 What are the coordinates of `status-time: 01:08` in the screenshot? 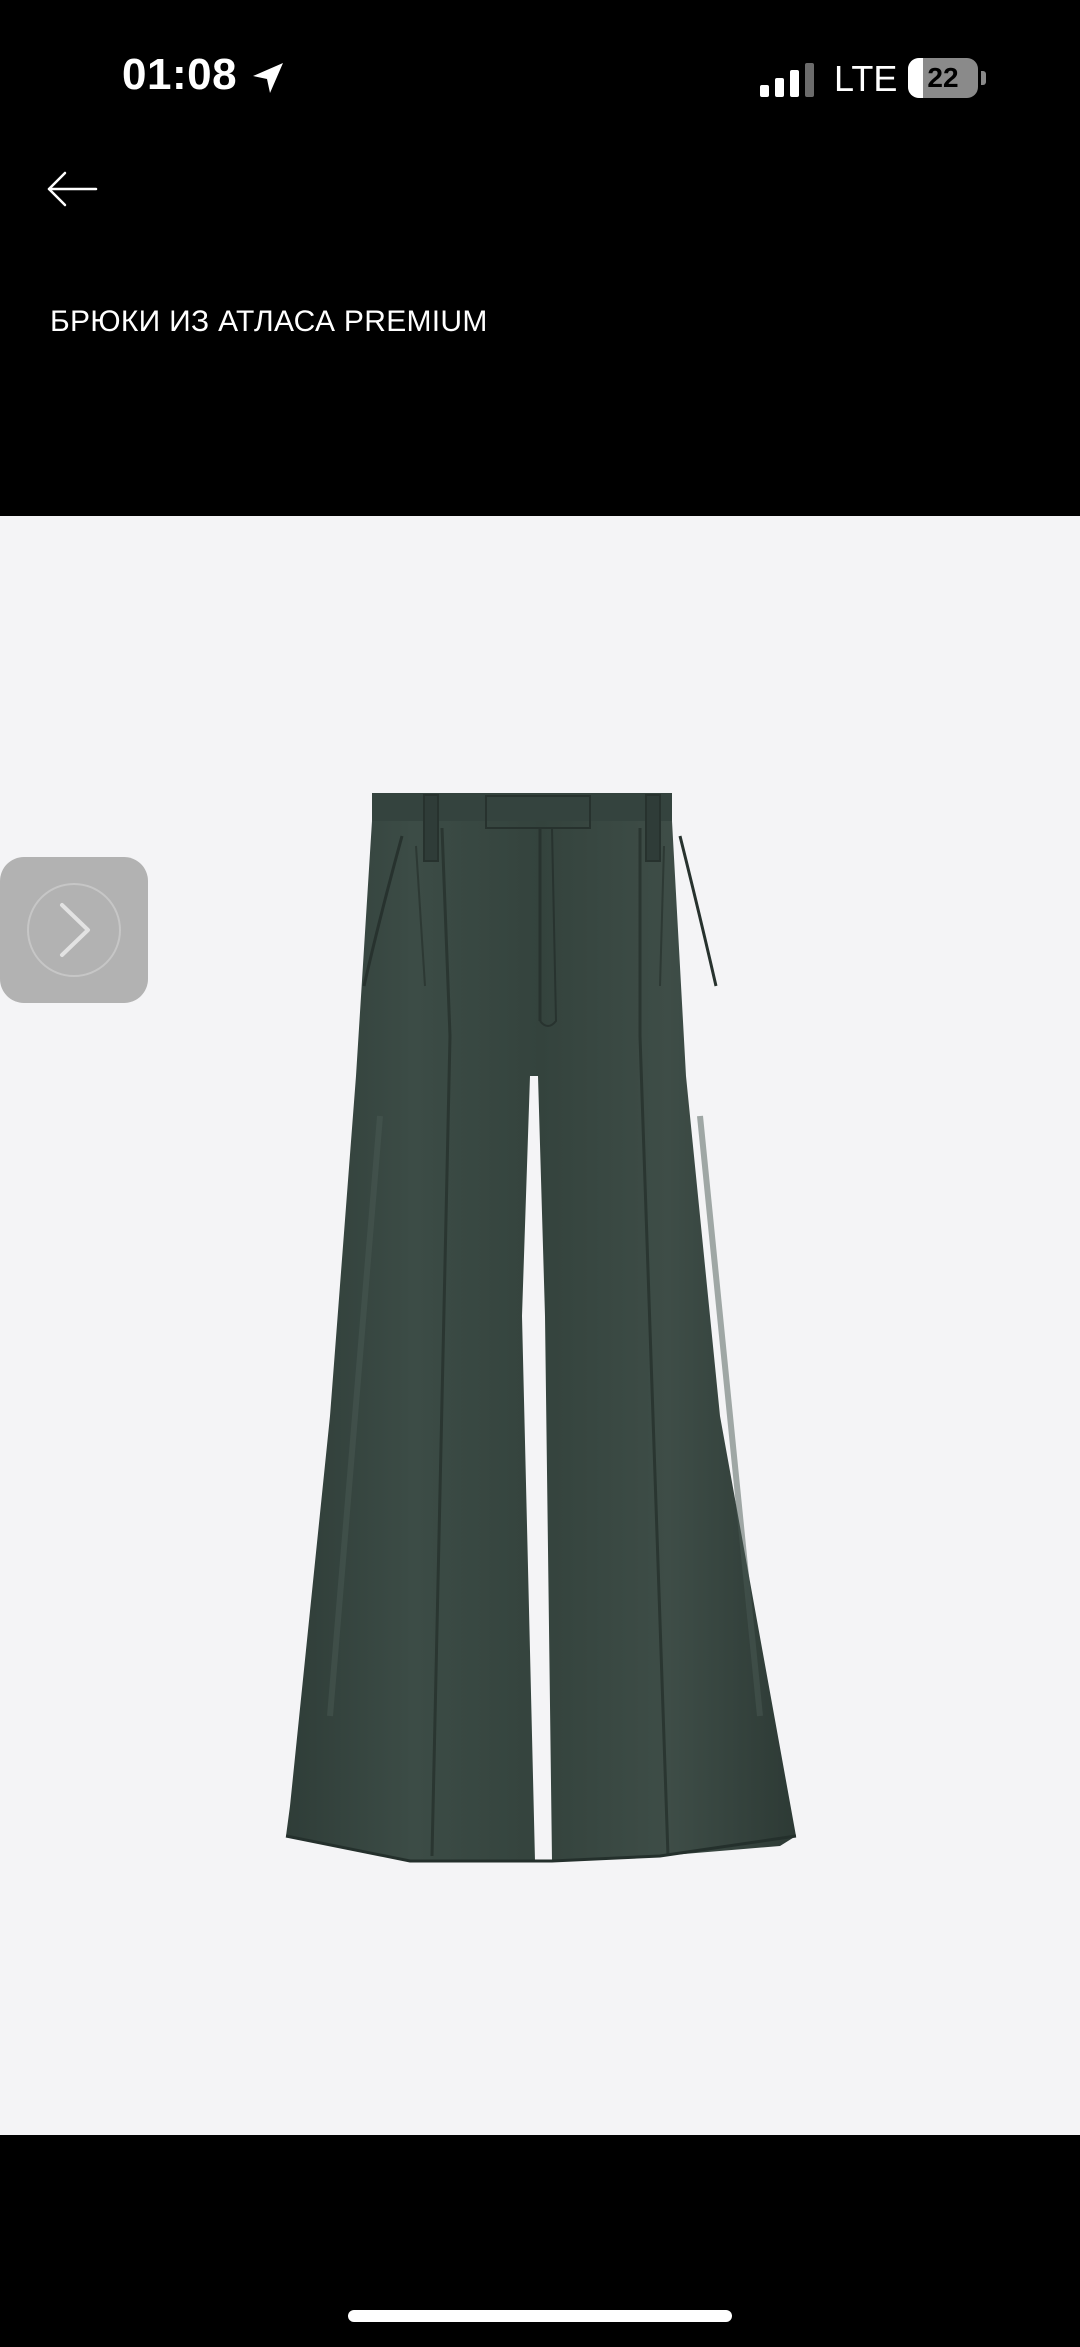 It's located at (180, 74).